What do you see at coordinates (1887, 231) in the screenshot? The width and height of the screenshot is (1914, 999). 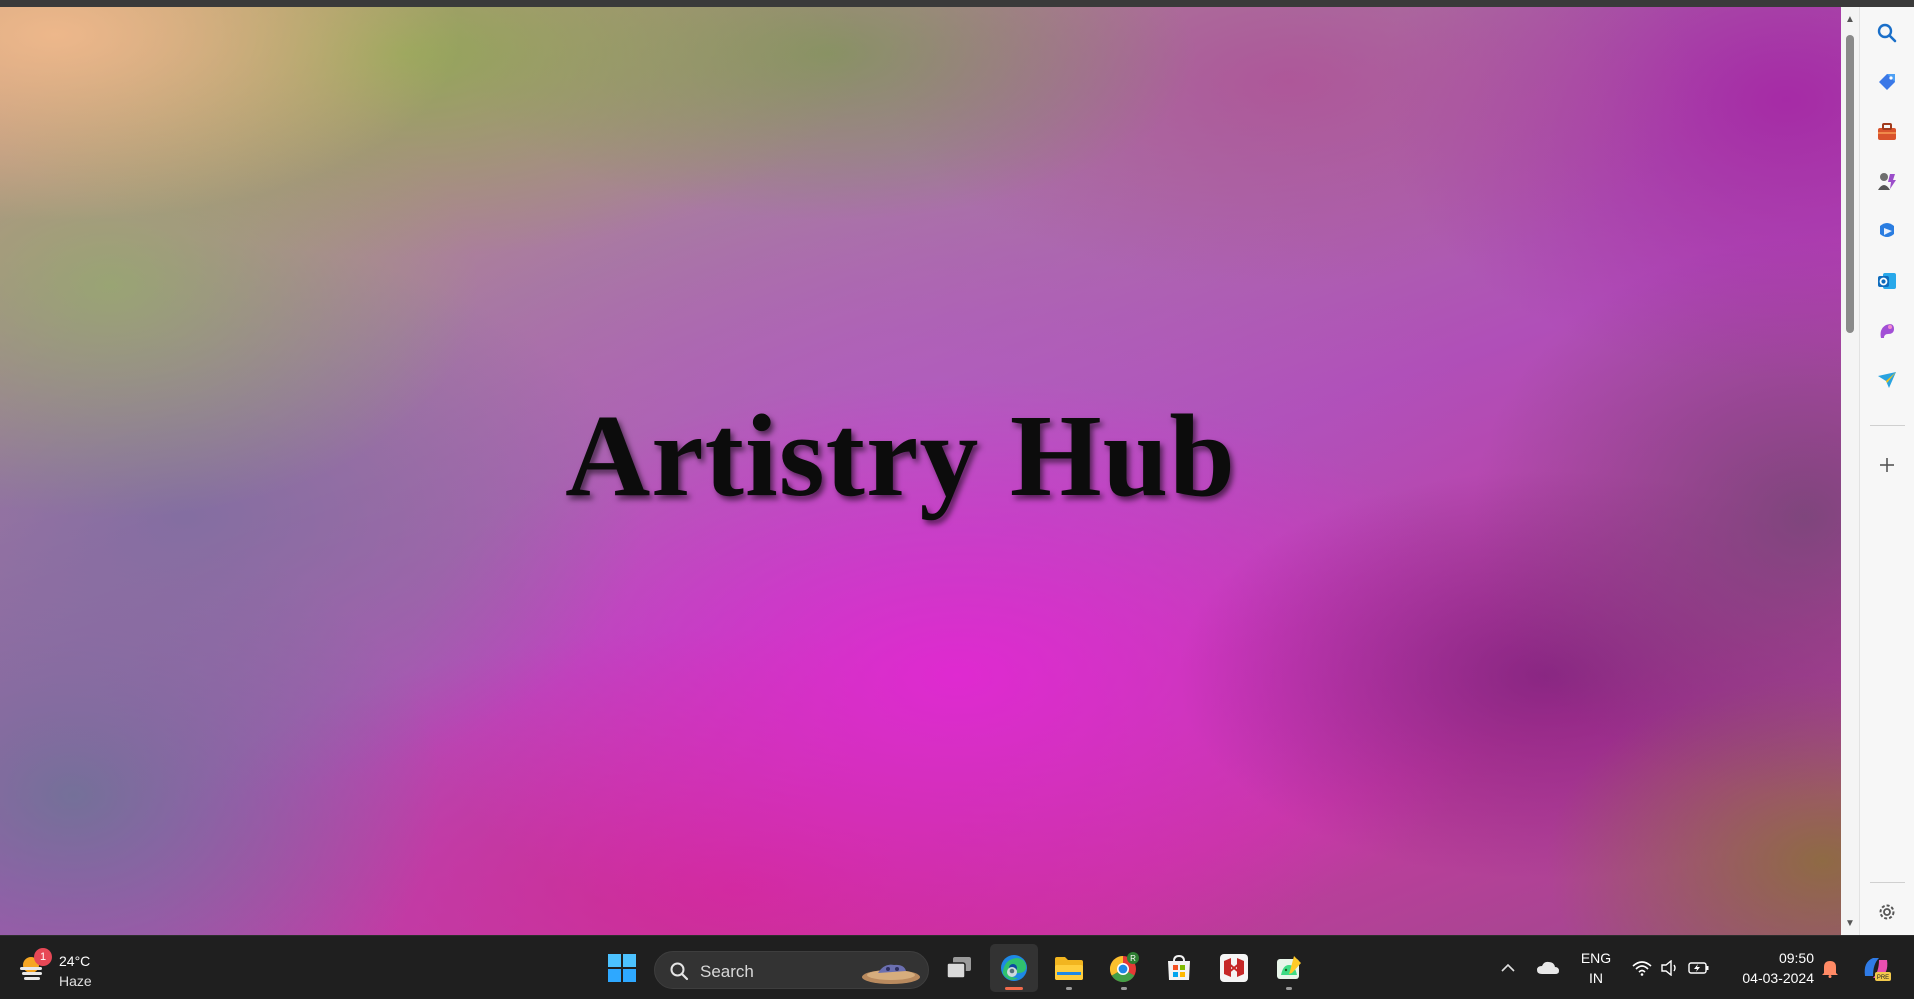 I see `copilot-icon` at bounding box center [1887, 231].